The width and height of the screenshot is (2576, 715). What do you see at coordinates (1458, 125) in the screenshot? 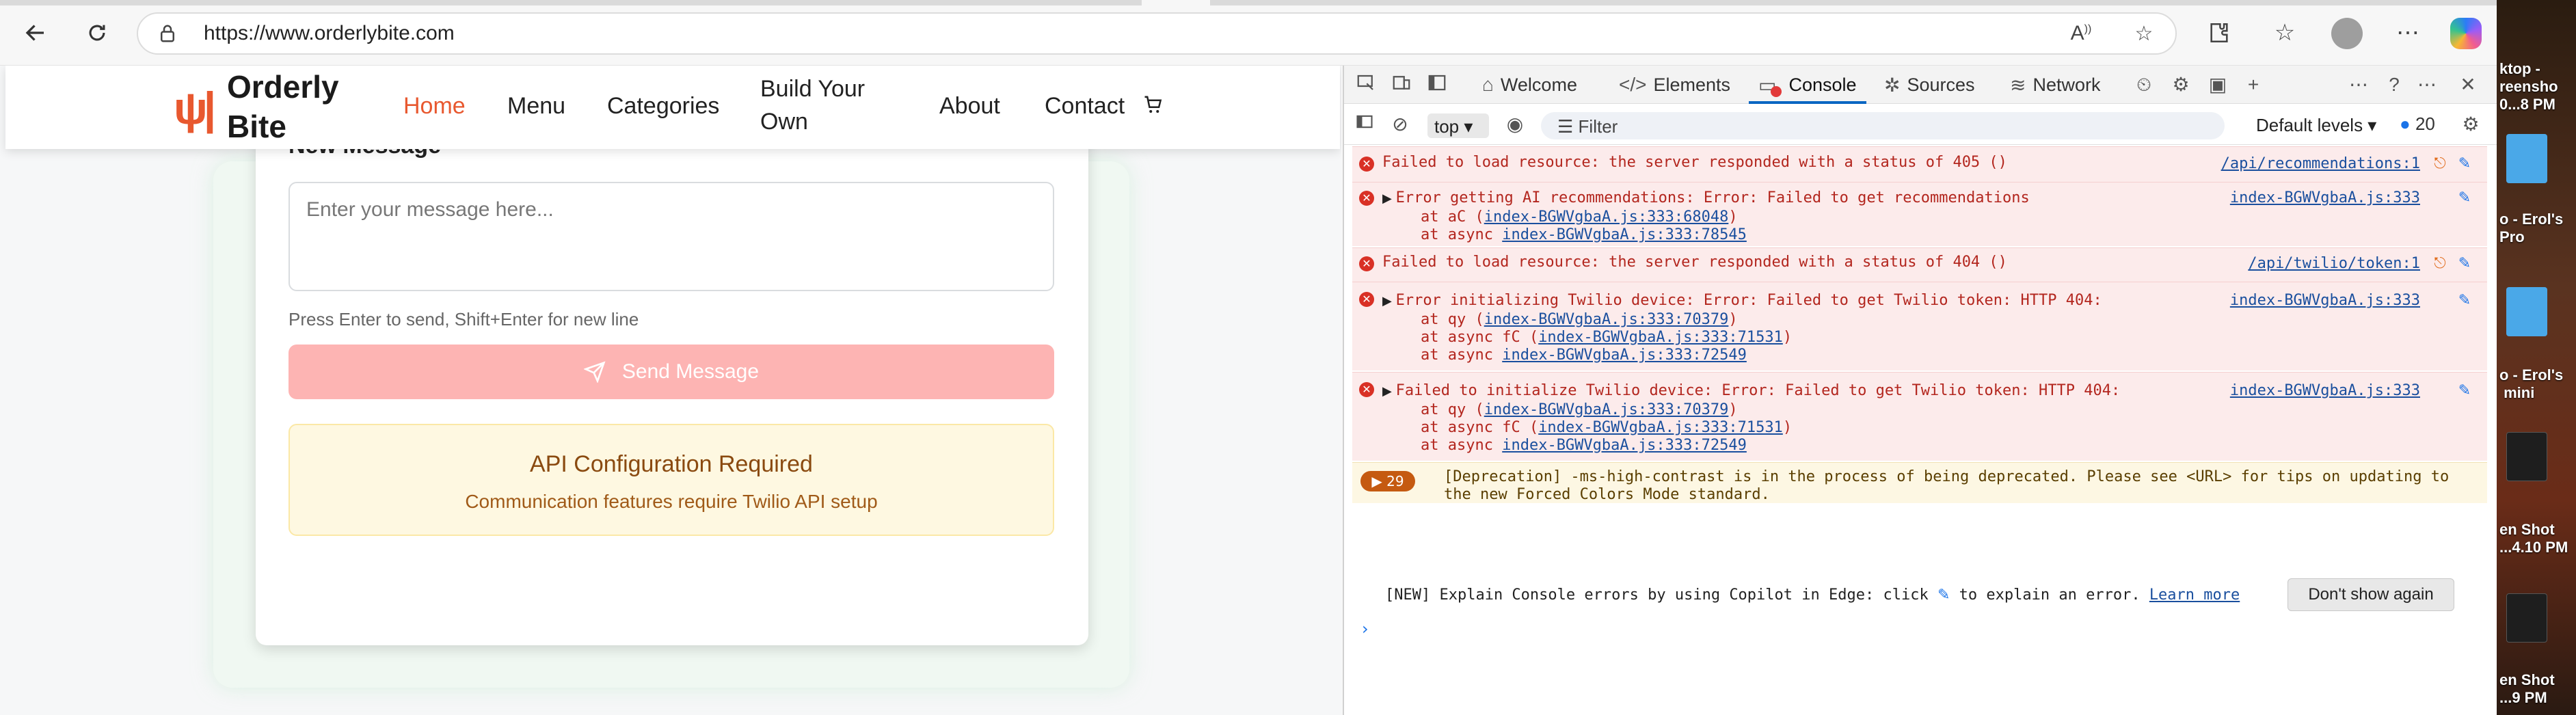
I see `context-selector: top ▾` at bounding box center [1458, 125].